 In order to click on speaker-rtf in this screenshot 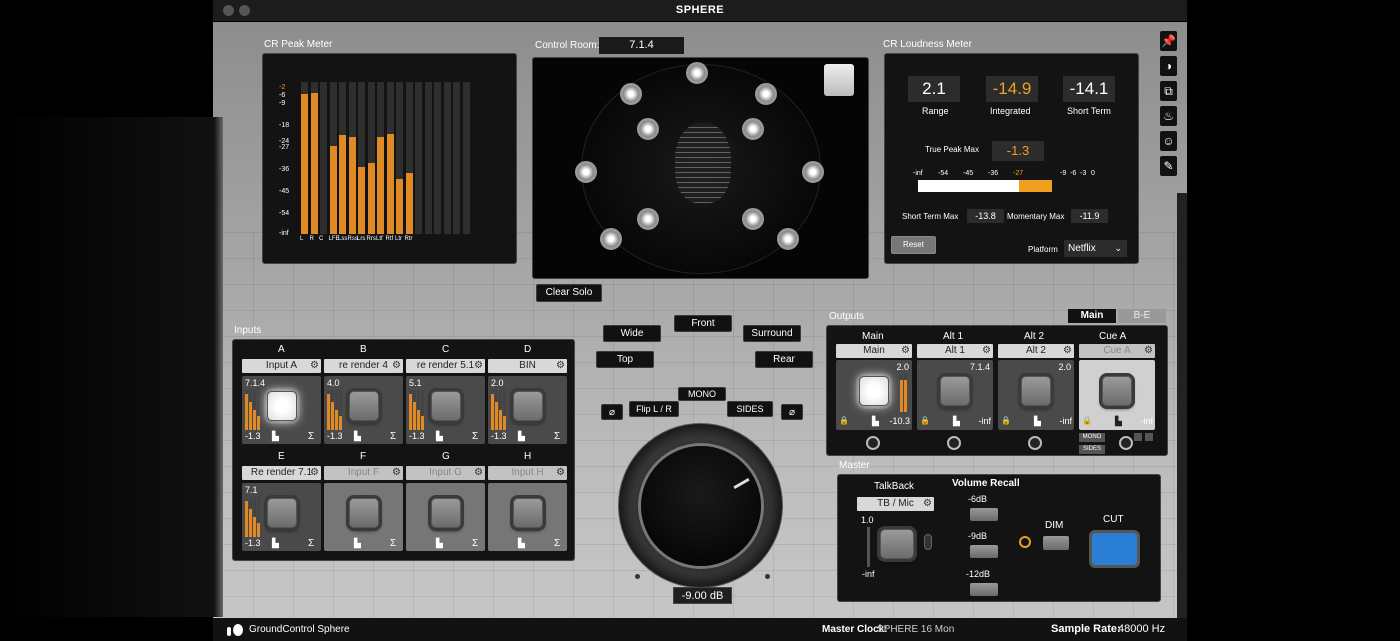, I will do `click(766, 94)`.